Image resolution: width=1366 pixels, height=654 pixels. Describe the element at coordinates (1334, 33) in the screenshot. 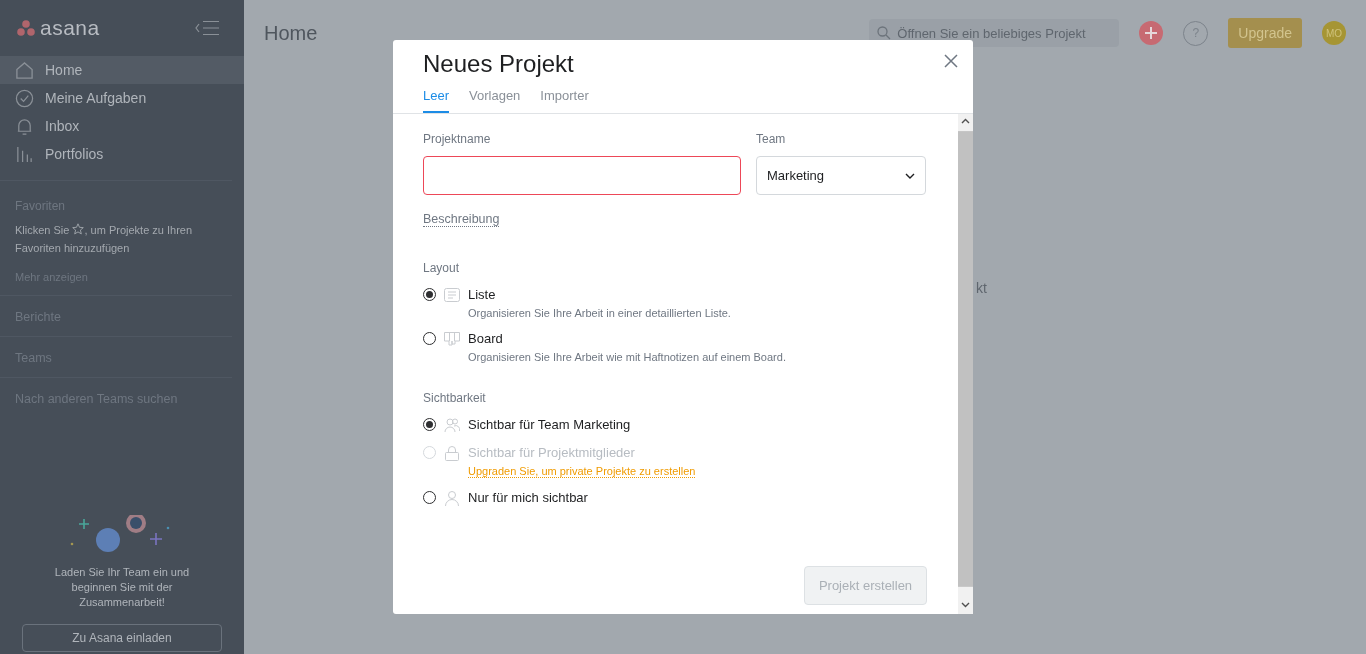

I see `user-avatar: MO` at that location.